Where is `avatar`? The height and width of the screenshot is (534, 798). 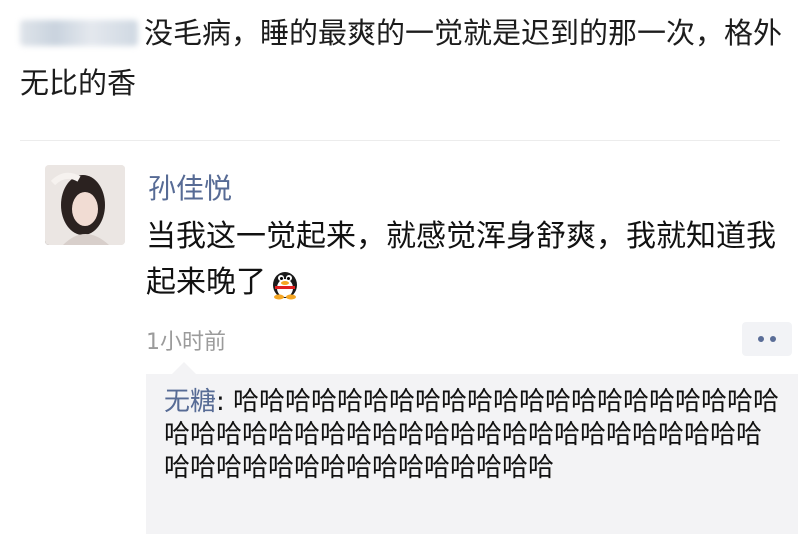
avatar is located at coordinates (85, 205).